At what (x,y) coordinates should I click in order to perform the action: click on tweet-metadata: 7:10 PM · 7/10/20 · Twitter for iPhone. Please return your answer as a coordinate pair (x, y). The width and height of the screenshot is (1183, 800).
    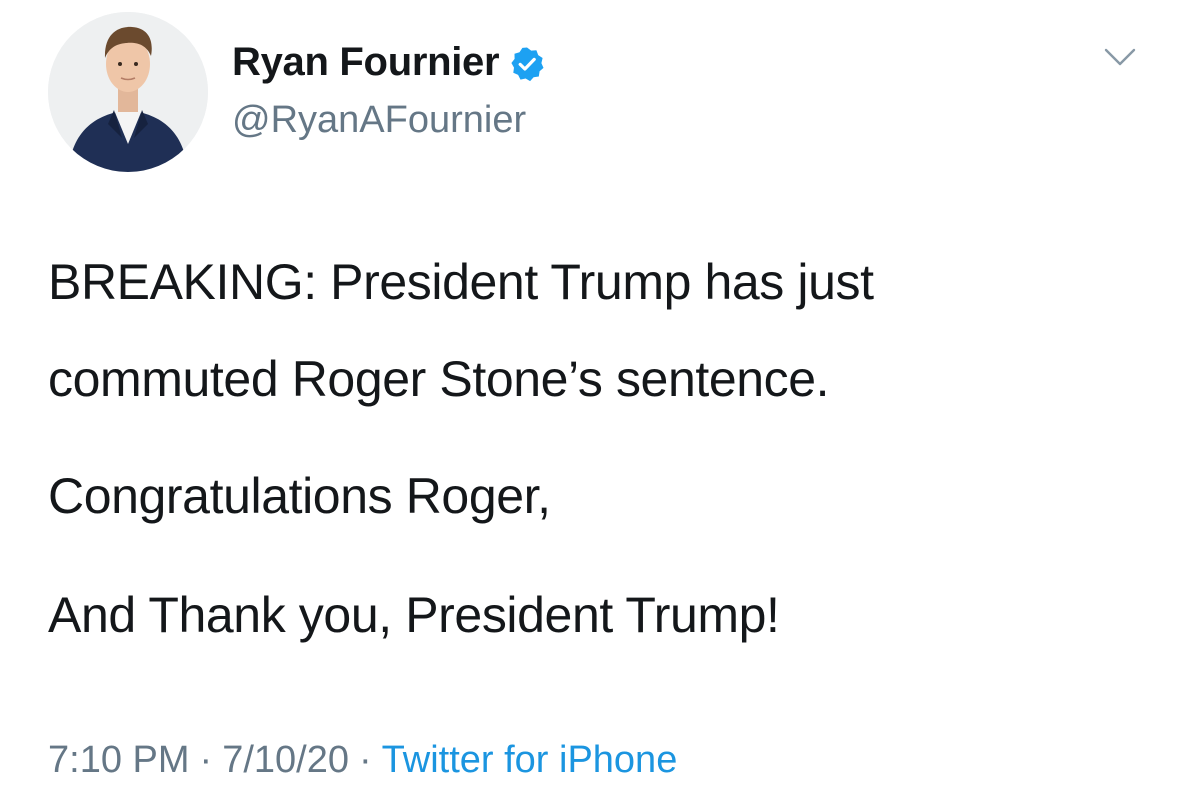
    Looking at the image, I should click on (362, 760).